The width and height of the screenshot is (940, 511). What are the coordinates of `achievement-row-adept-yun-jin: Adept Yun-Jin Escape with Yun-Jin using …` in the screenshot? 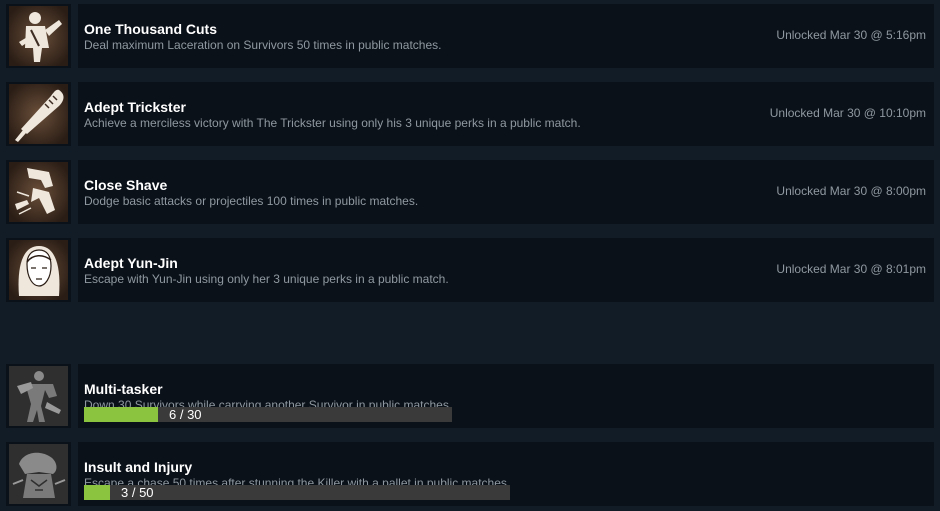 It's located at (470, 270).